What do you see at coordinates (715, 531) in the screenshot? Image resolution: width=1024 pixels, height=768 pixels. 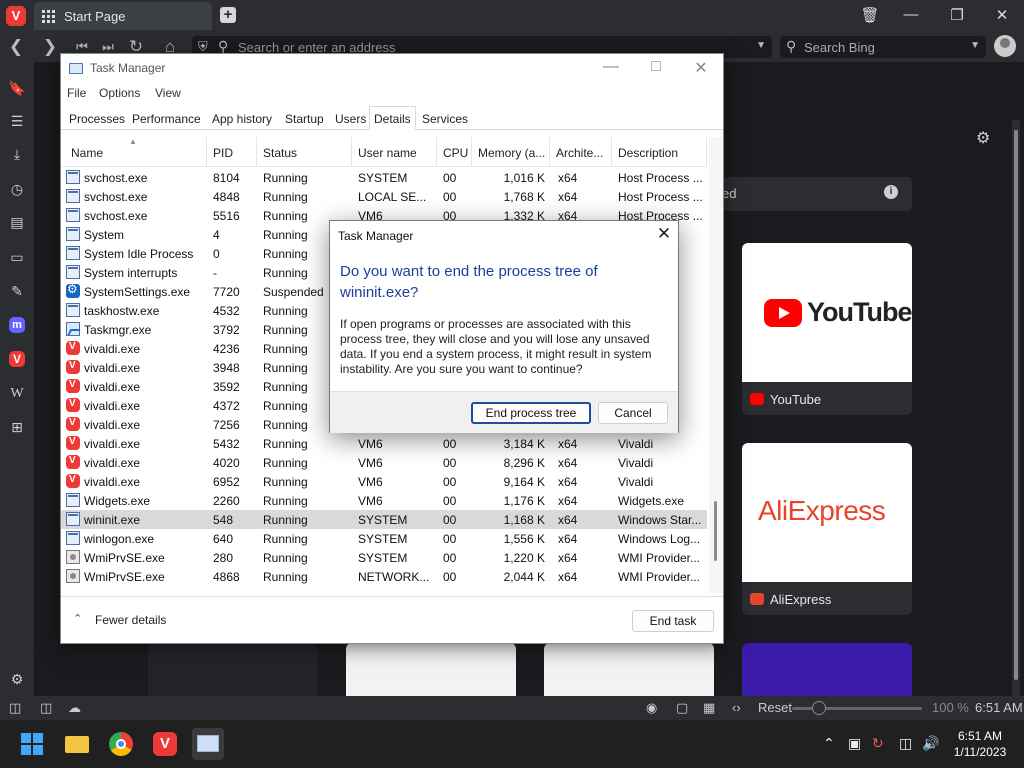 I see `table-scrollbar-thumb` at bounding box center [715, 531].